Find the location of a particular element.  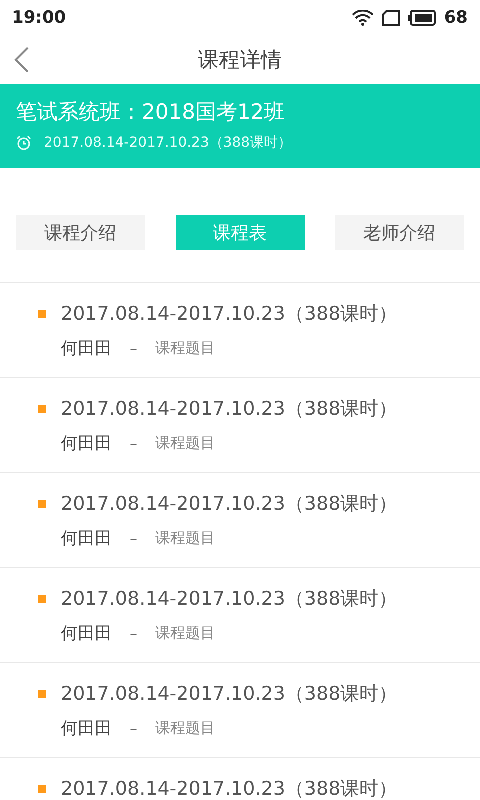

battery-icon is located at coordinates (422, 18).